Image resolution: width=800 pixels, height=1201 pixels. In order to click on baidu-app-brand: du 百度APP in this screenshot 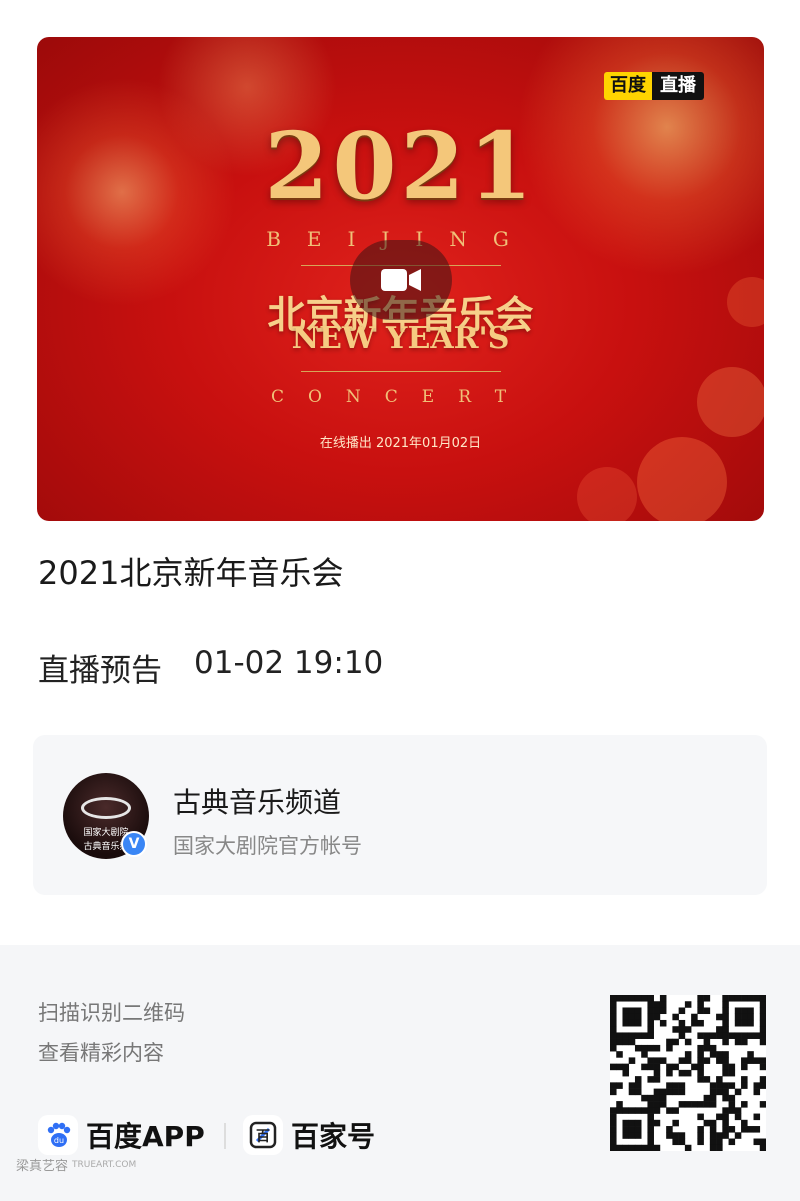, I will do `click(121, 1135)`.